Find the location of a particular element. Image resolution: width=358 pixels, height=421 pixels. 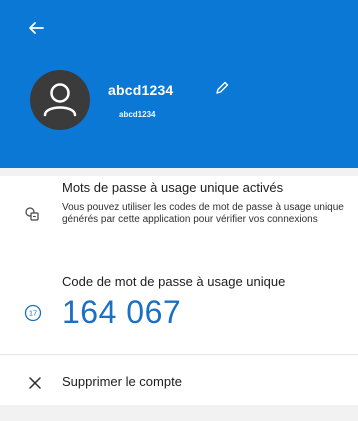

account-name: abcd1234 is located at coordinates (141, 90).